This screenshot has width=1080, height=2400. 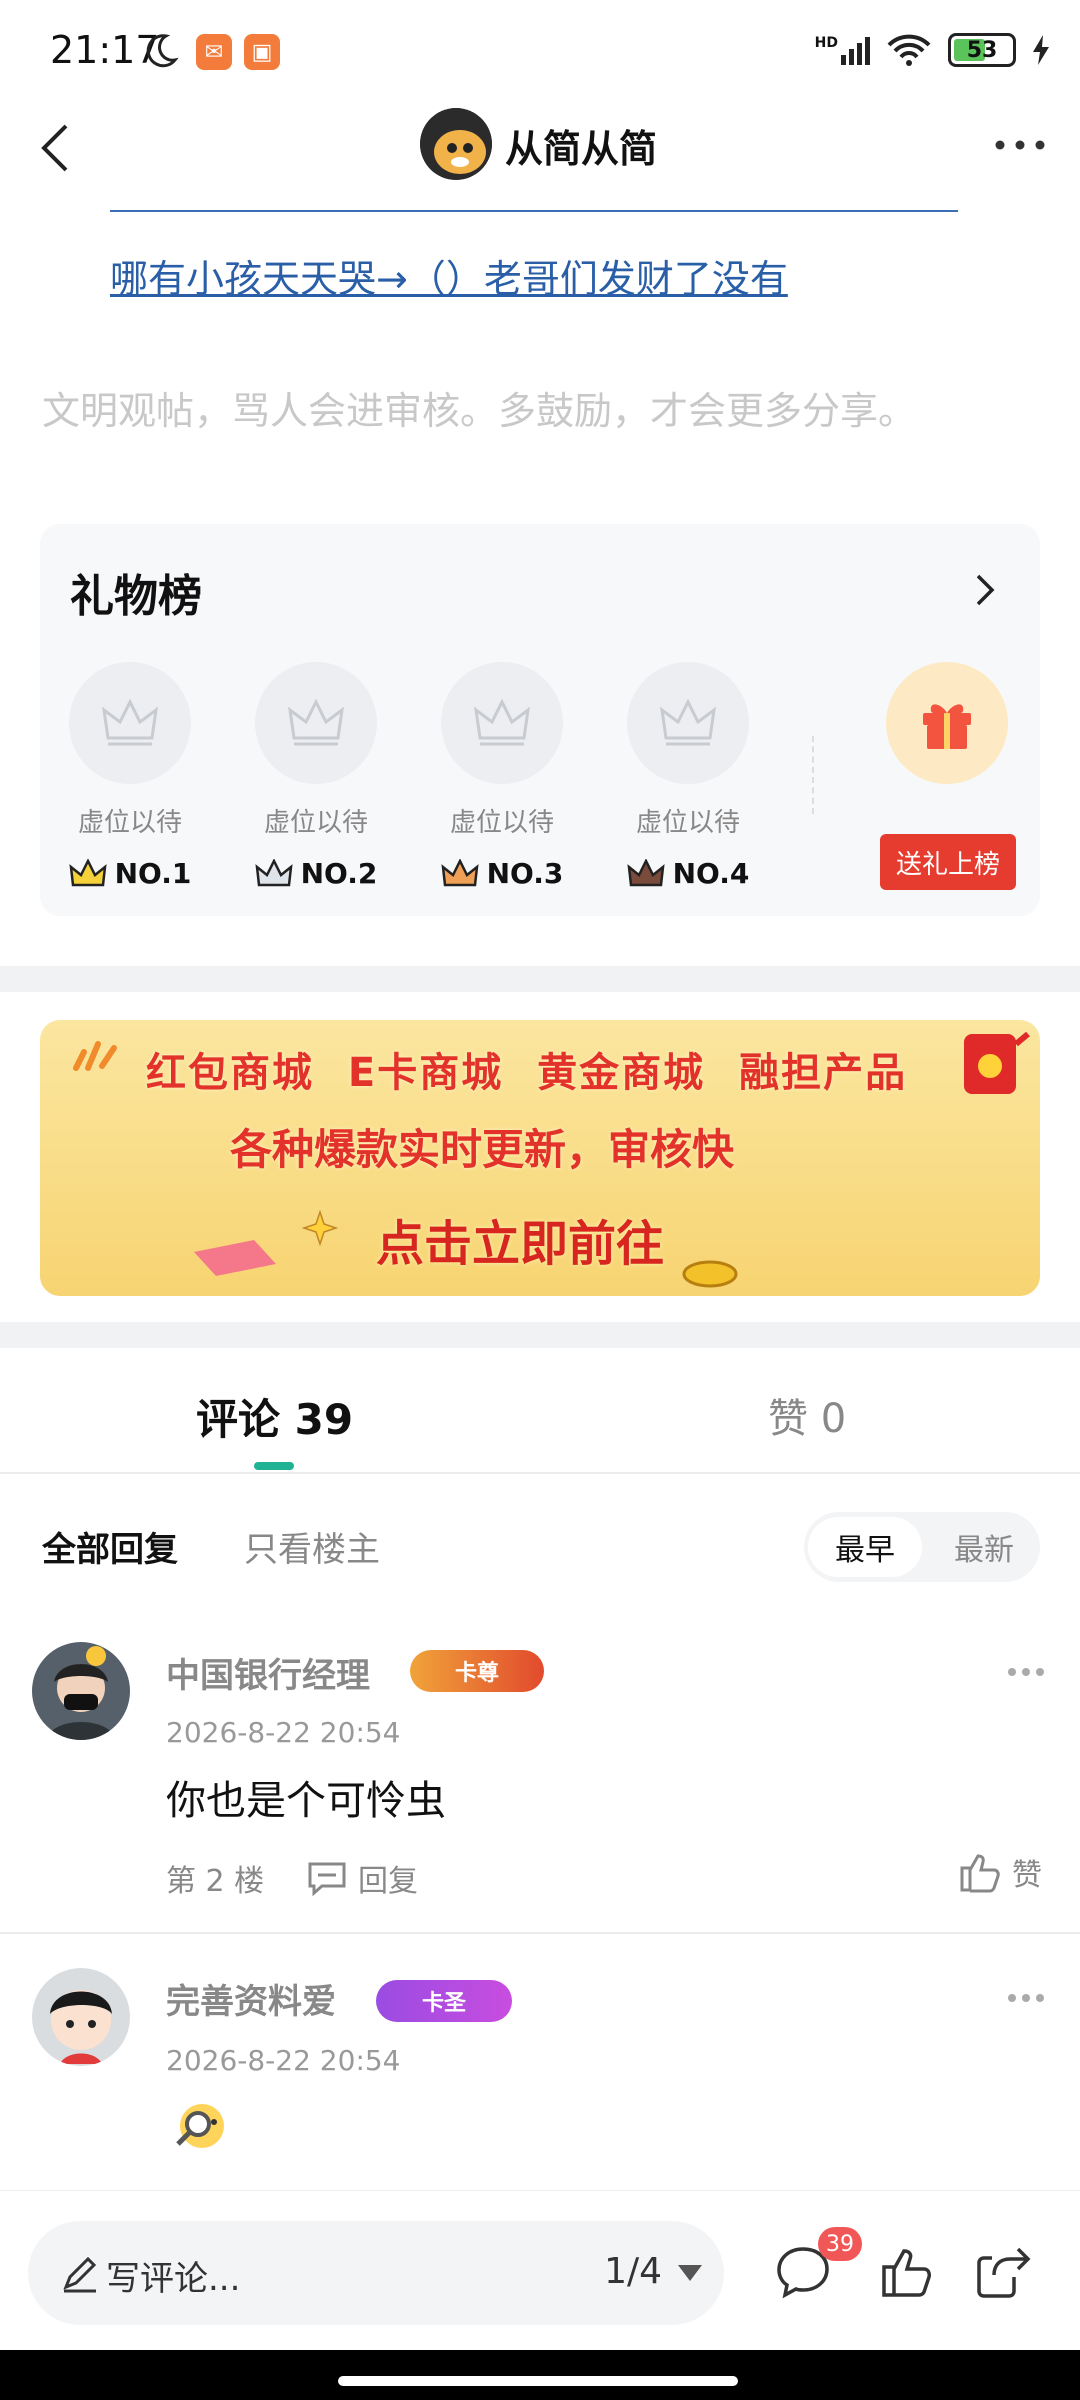 What do you see at coordinates (268, 1672) in the screenshot?
I see `comment-author: 中国银行经理` at bounding box center [268, 1672].